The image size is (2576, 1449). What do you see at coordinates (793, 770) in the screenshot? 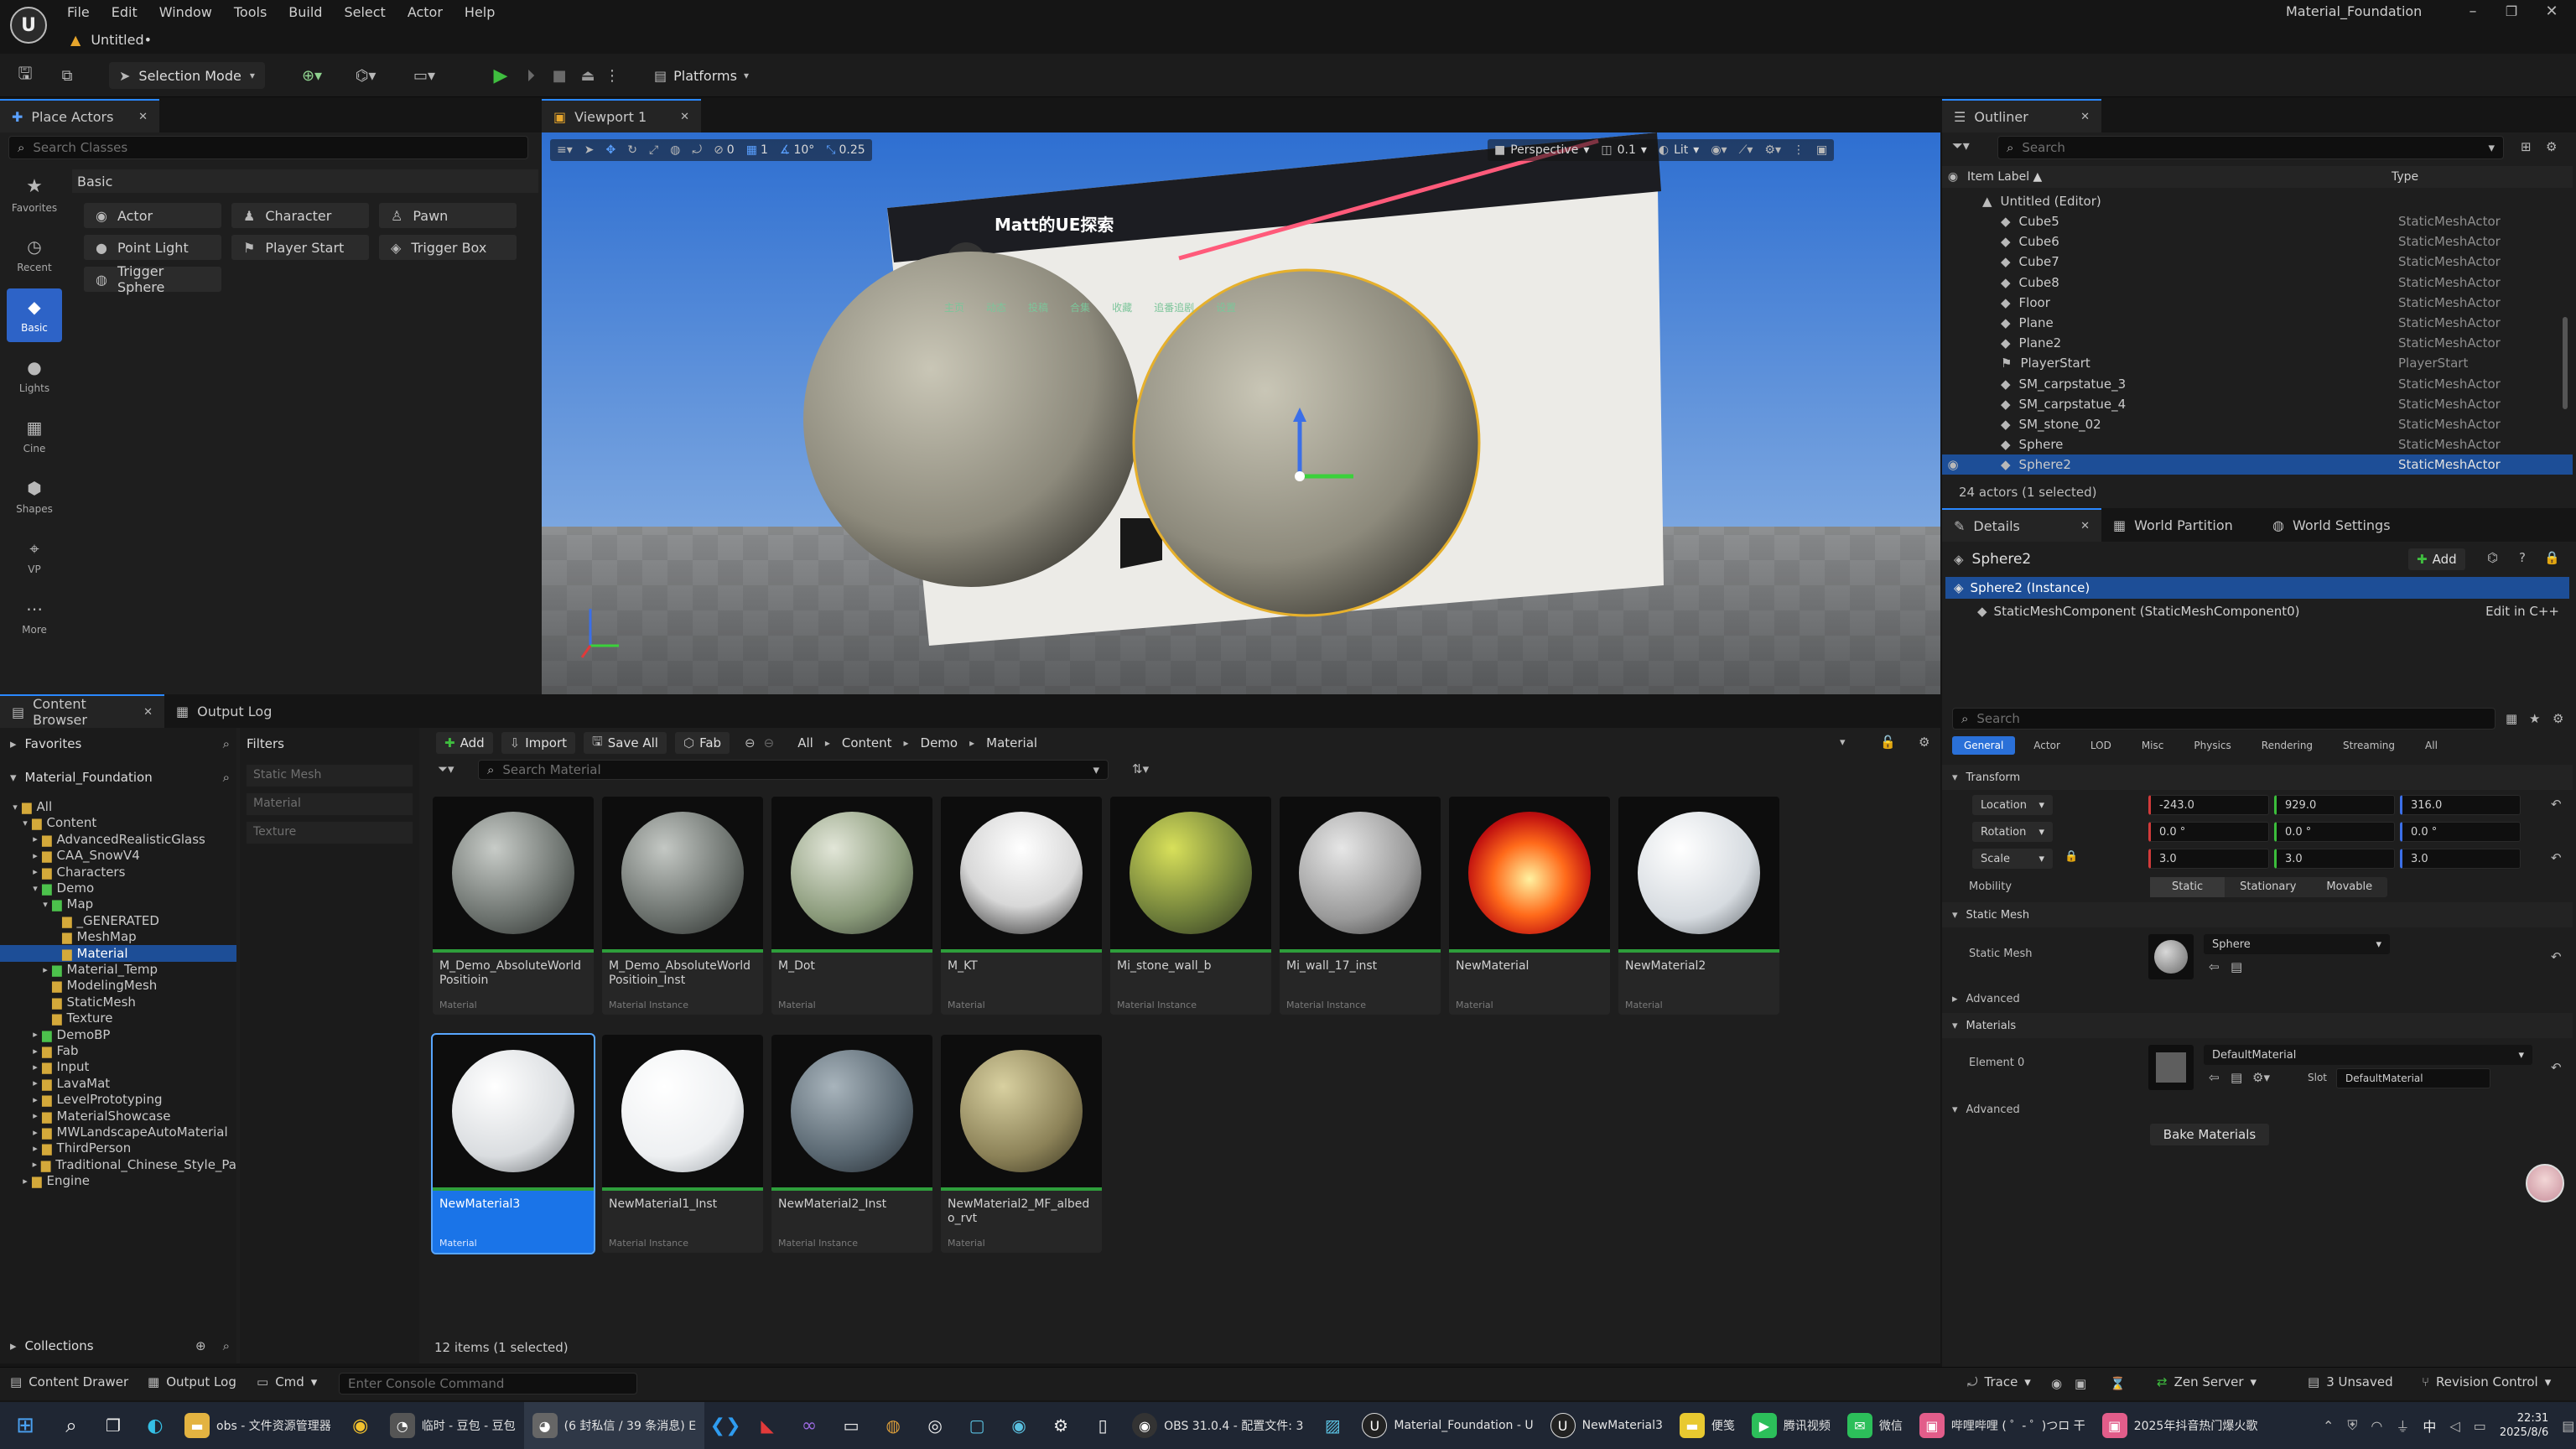
I see `content-search: ⌕ Search Material ▾` at bounding box center [793, 770].